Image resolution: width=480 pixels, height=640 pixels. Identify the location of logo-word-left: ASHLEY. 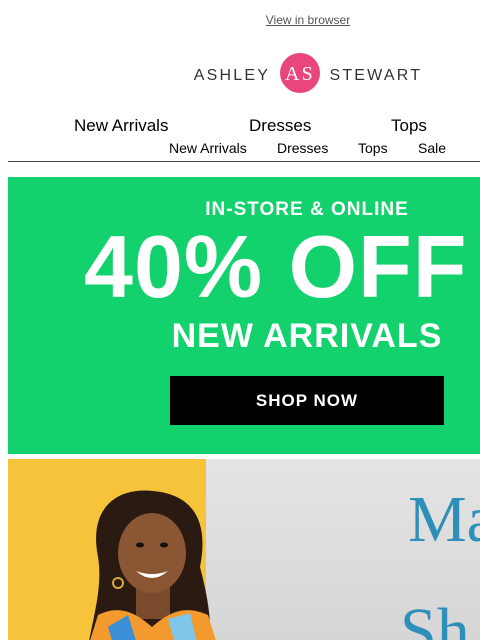
(232, 75).